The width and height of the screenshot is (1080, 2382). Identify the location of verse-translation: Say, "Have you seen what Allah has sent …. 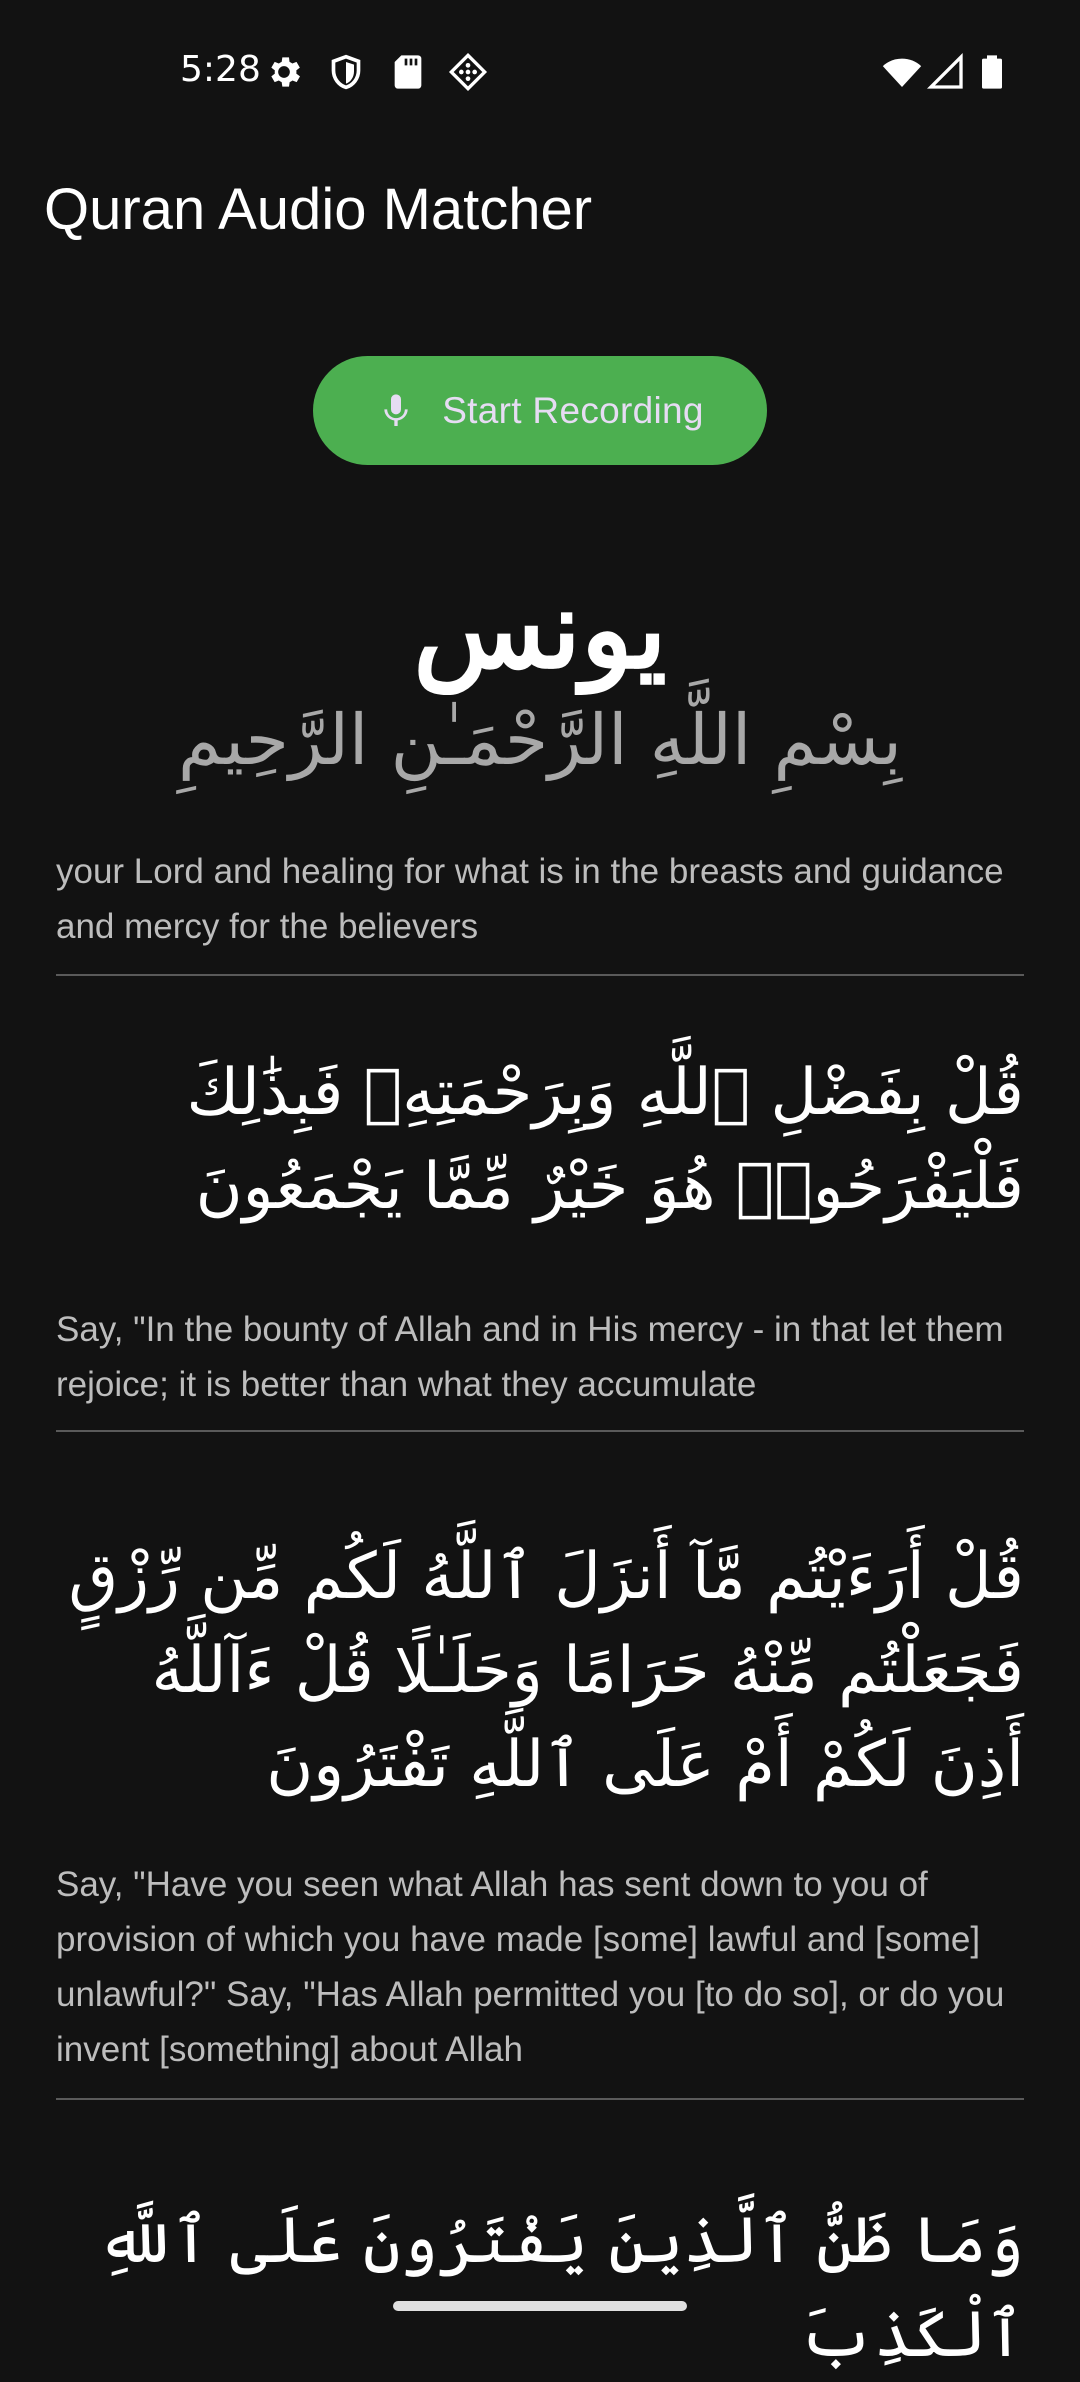
(530, 1967).